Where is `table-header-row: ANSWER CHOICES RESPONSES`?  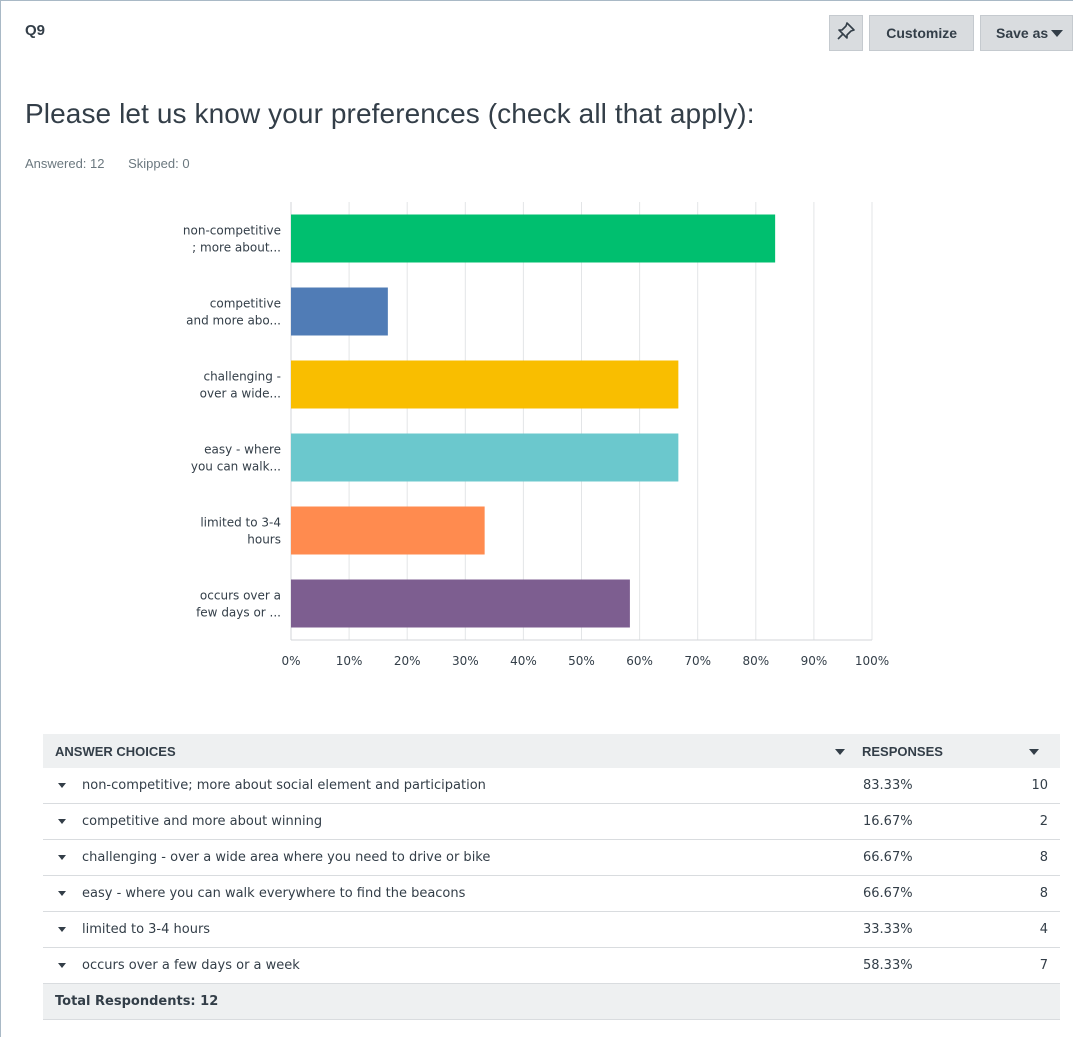
table-header-row: ANSWER CHOICES RESPONSES is located at coordinates (551, 751).